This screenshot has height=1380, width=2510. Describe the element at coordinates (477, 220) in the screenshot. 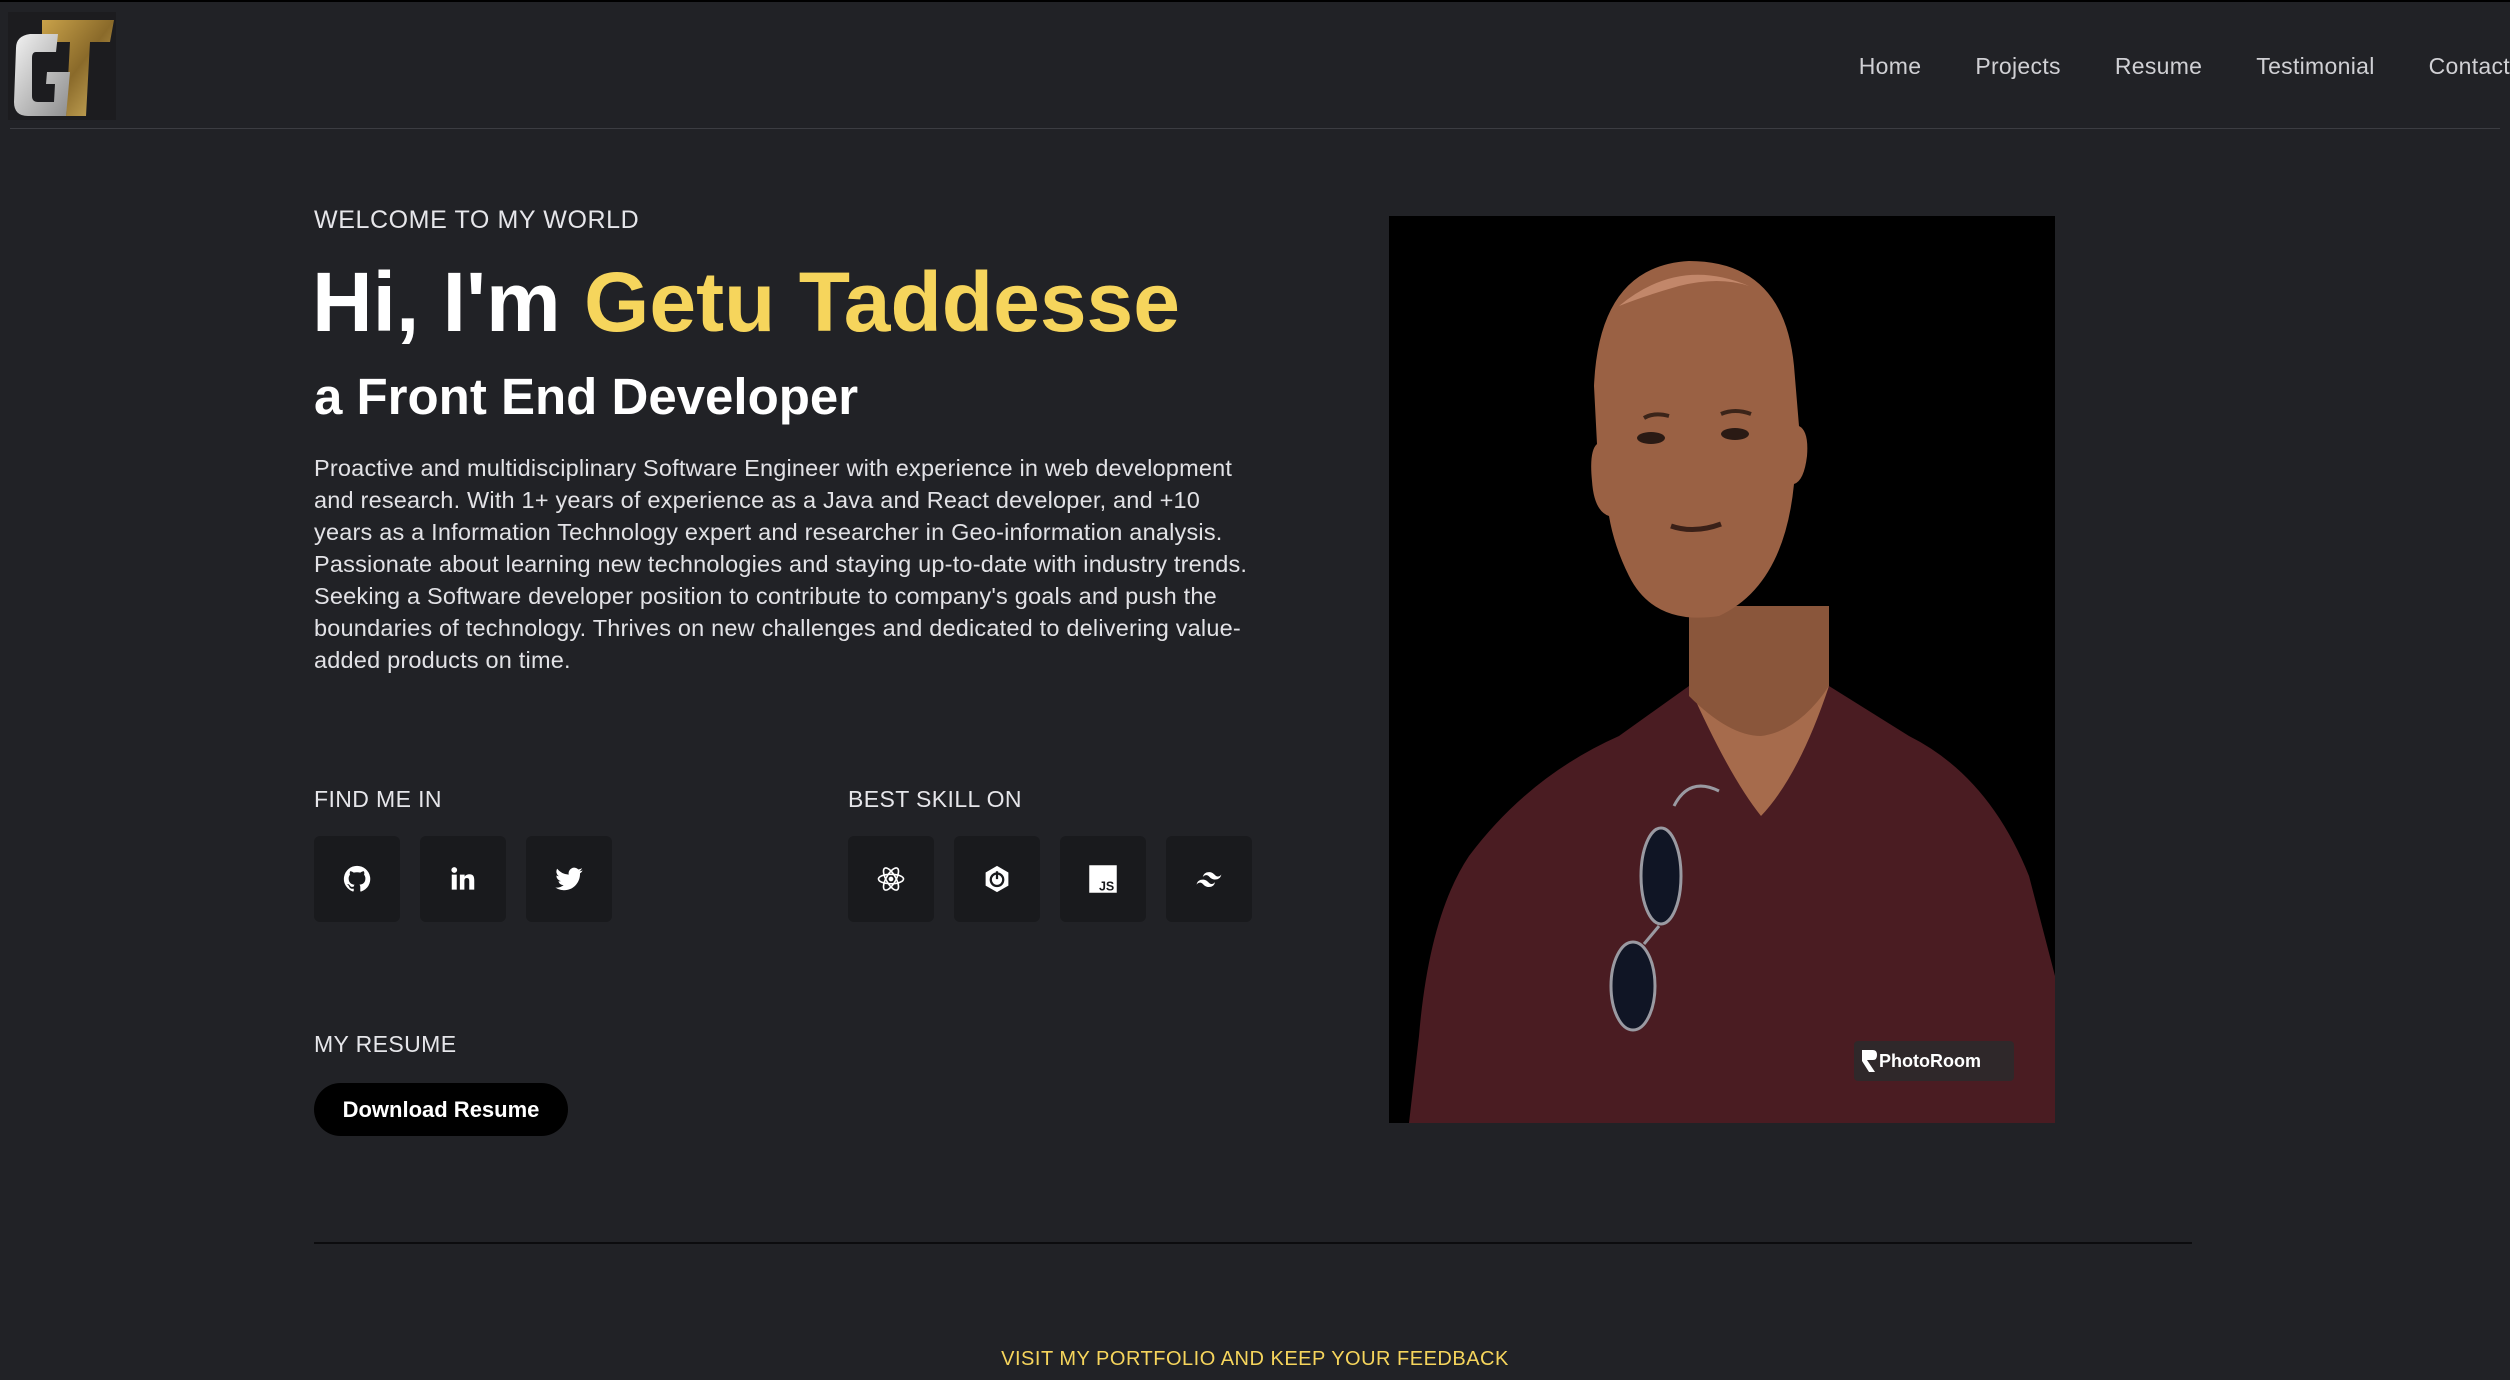

I see `welcome-text: WELCOME TO MY WORLD` at that location.